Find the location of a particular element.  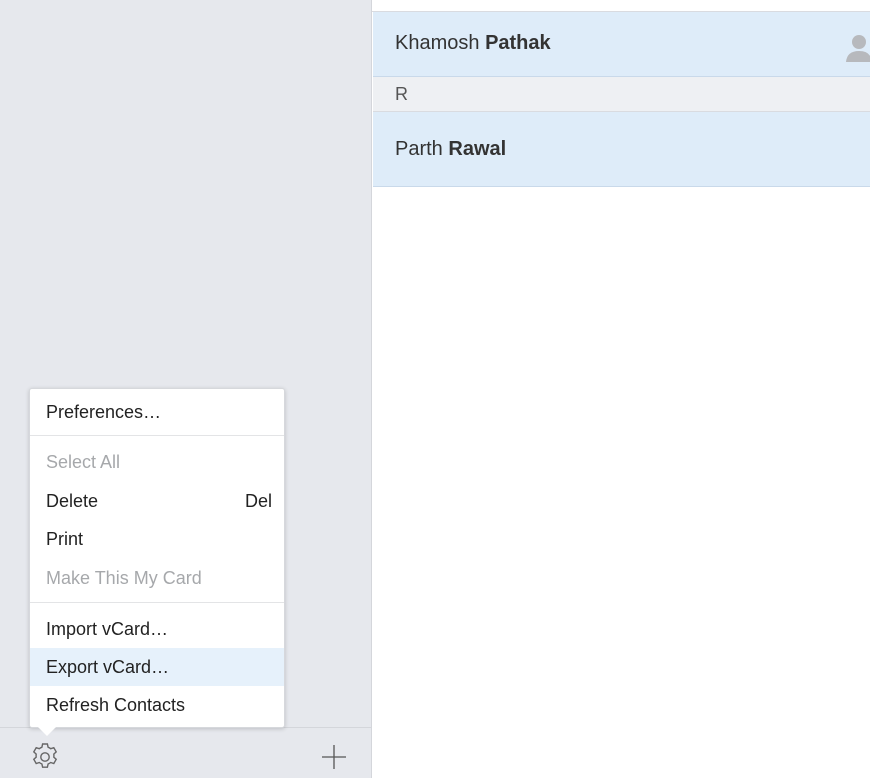

contact-first-name: Parth is located at coordinates (419, 149).